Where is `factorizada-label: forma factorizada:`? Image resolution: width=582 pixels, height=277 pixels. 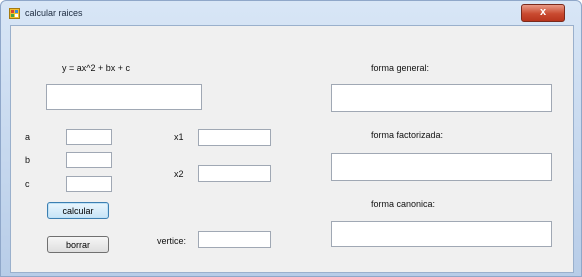
factorizada-label: forma factorizada: is located at coordinates (407, 135).